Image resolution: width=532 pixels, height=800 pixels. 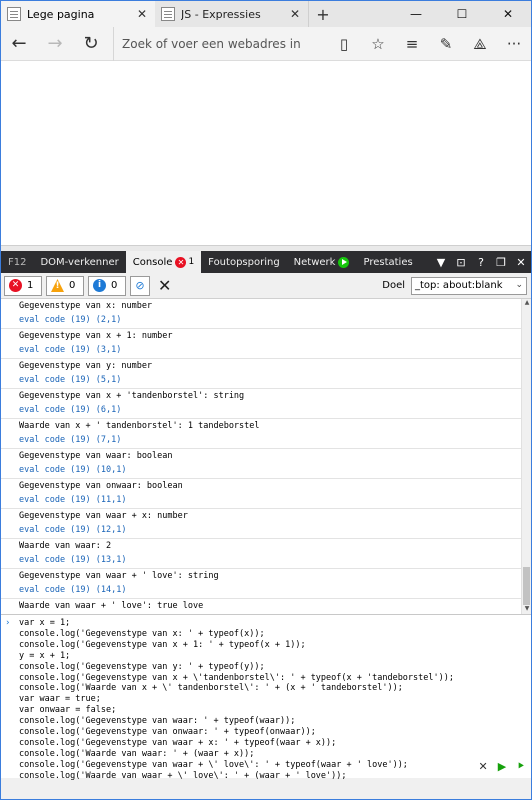 I want to click on help-icon: ?, so click(x=481, y=262).